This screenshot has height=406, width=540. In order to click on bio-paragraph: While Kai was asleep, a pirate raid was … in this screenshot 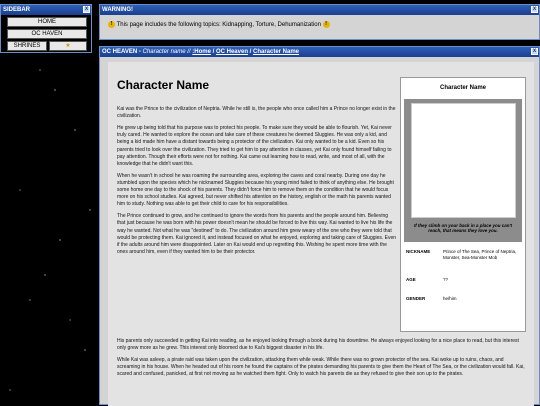, I will do `click(321, 367)`.